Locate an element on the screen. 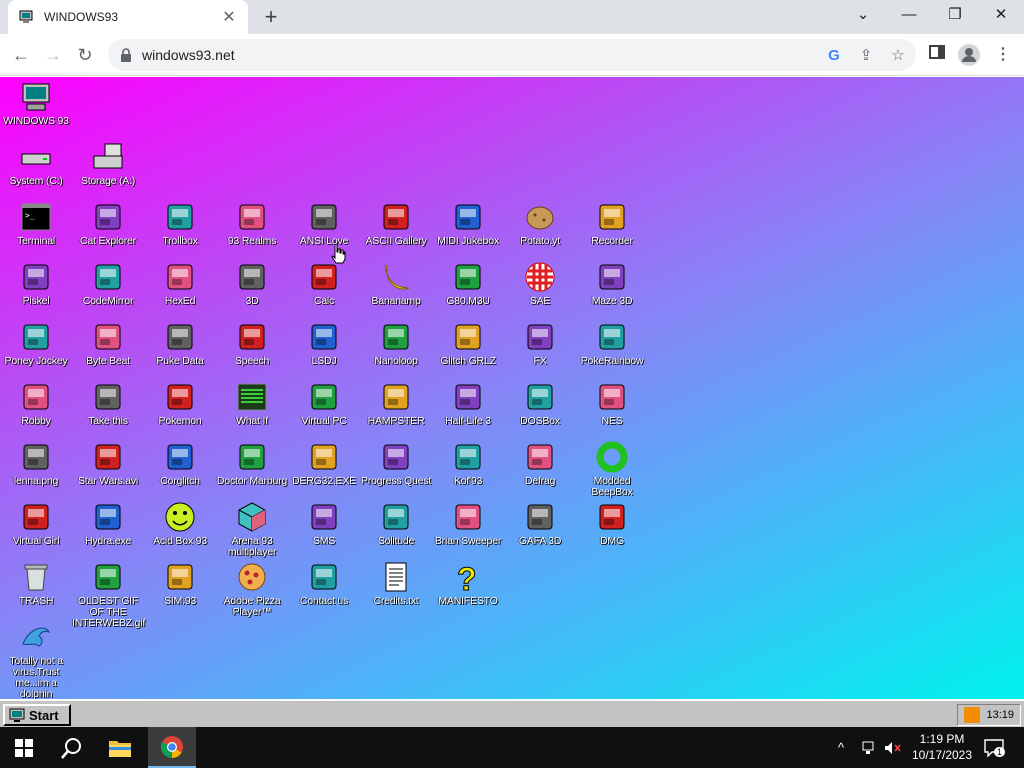 The width and height of the screenshot is (1024, 768). desktop-icon: What If is located at coordinates (252, 403).